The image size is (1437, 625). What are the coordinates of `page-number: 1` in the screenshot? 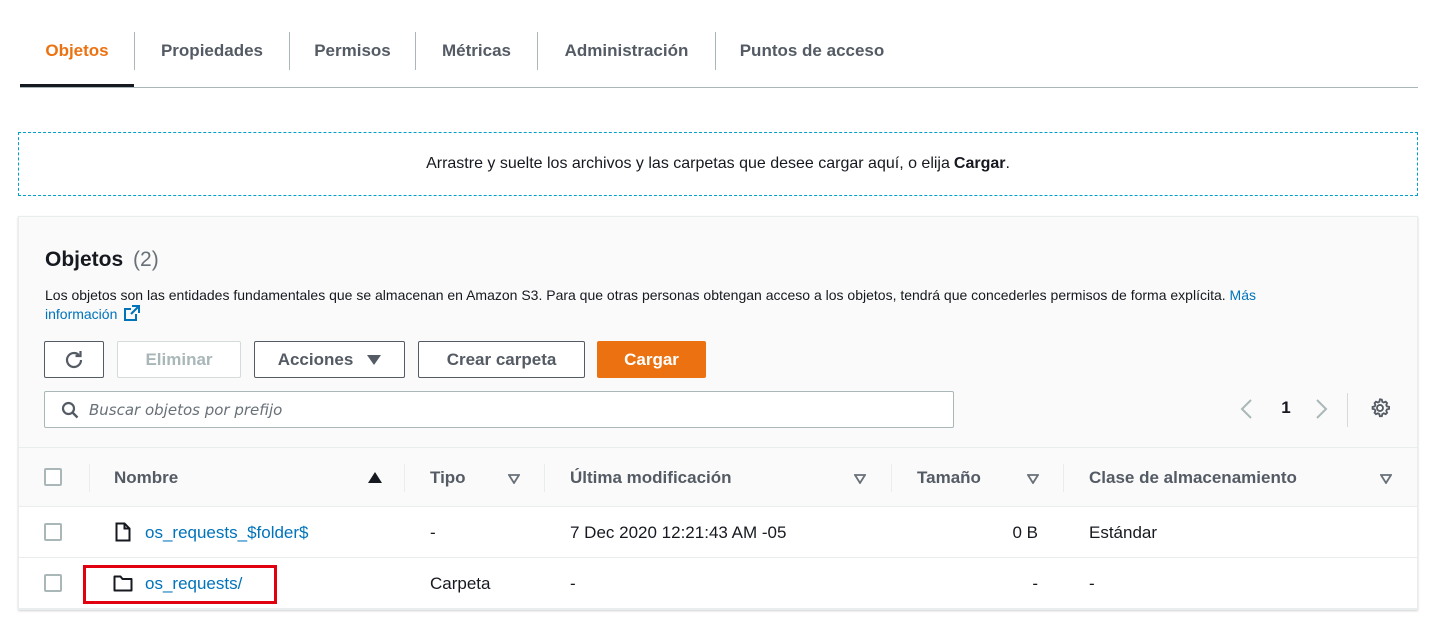 It's located at (1286, 408).